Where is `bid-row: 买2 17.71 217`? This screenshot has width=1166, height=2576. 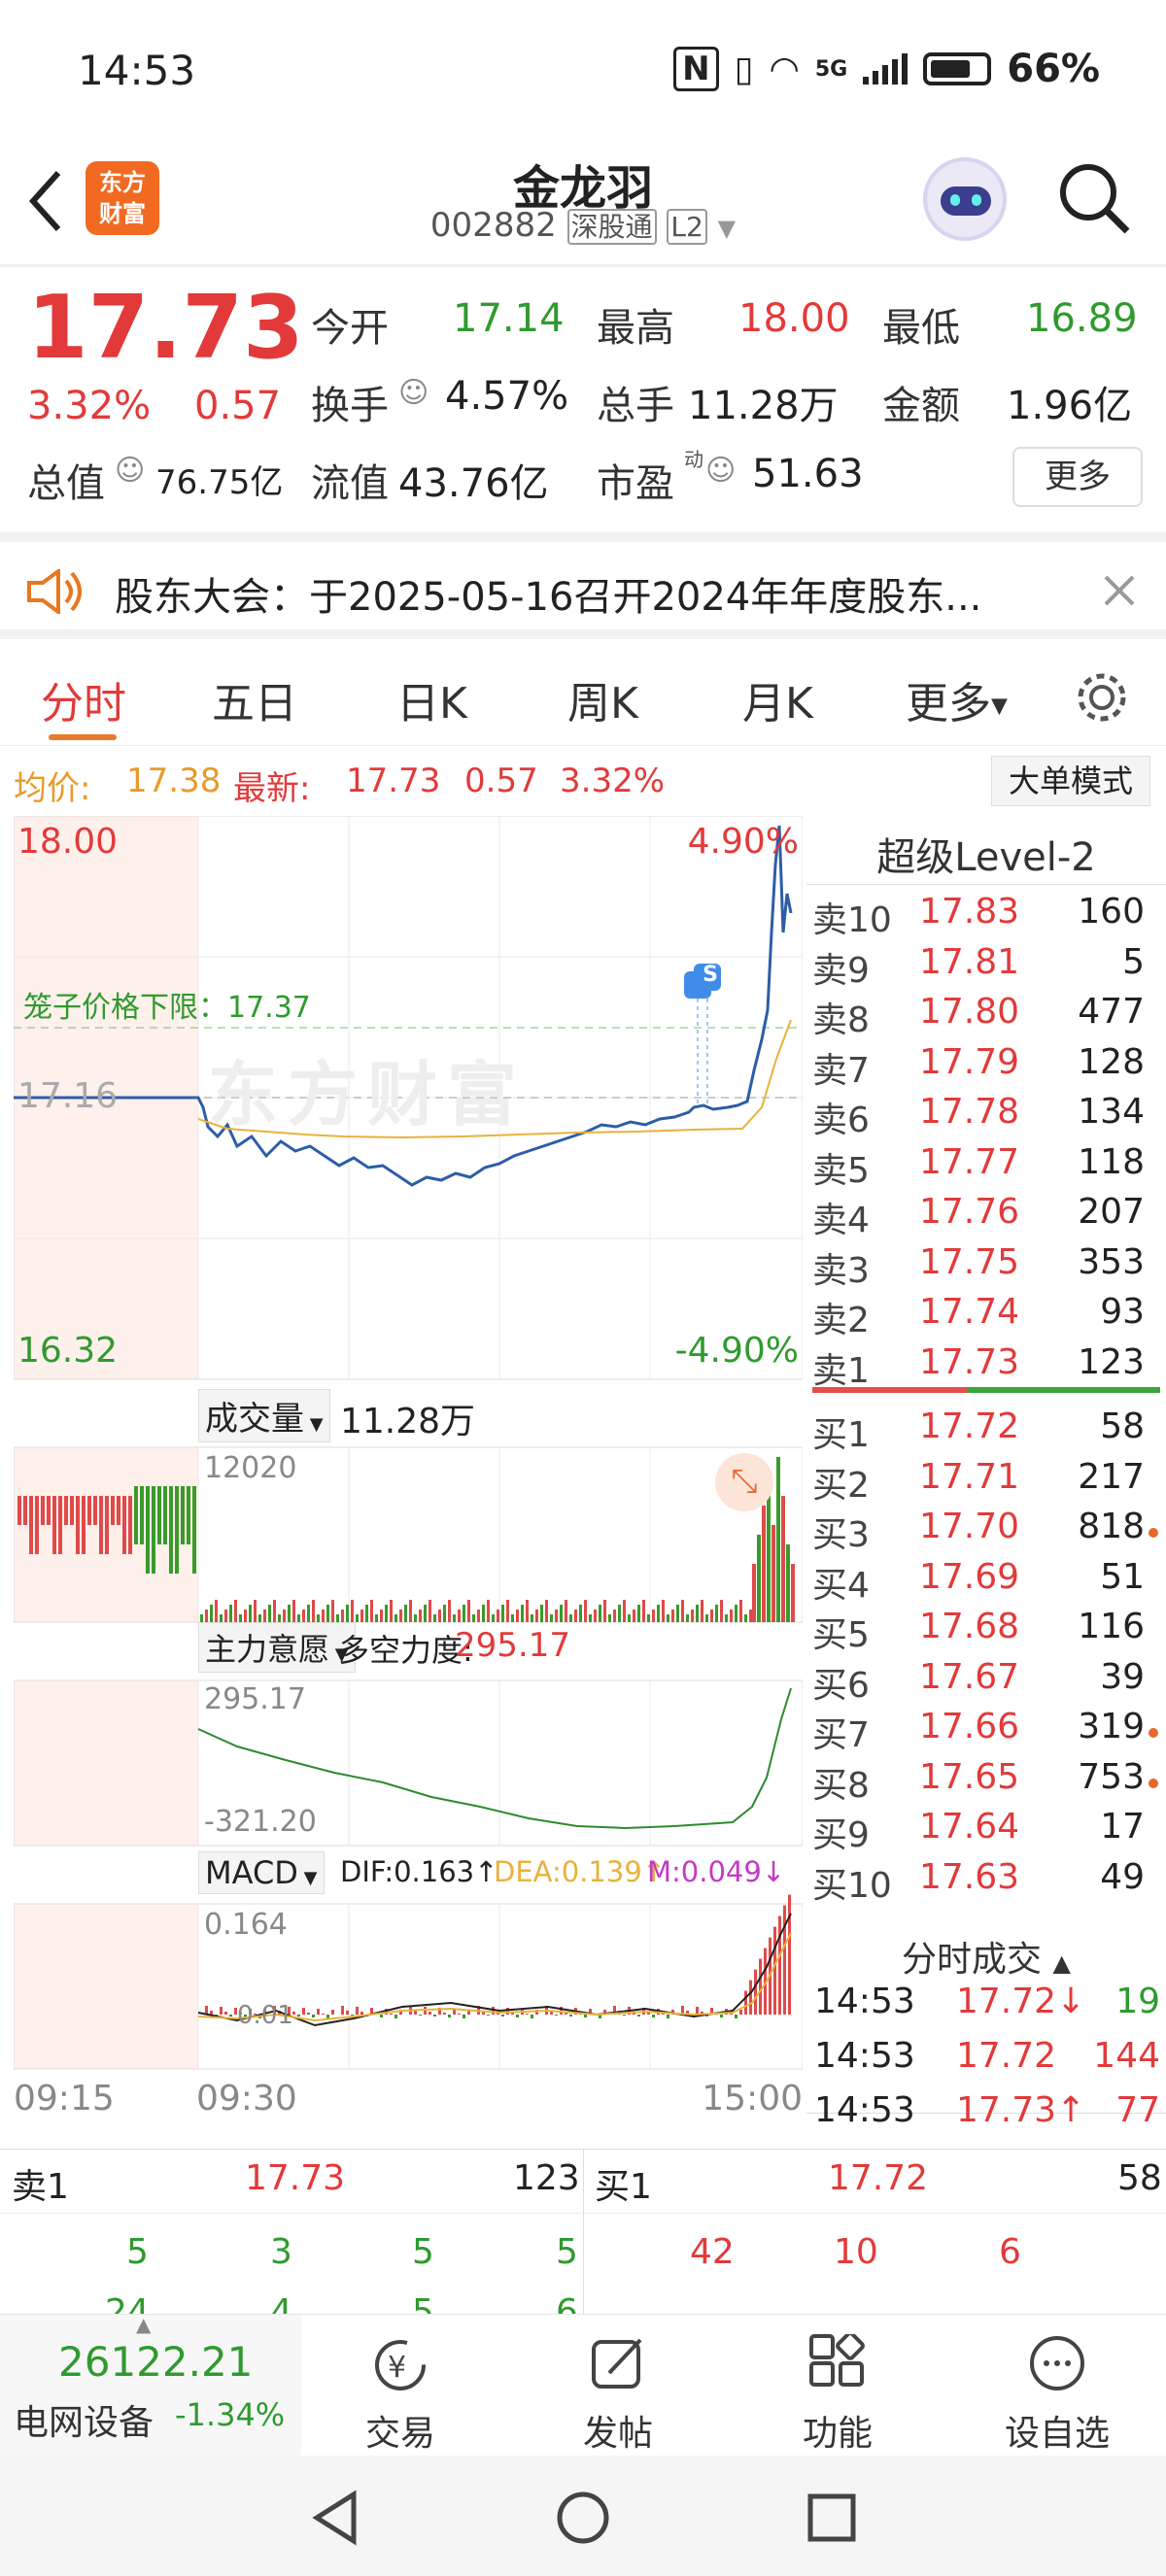
bid-row: 买2 17.71 217 is located at coordinates (985, 1482).